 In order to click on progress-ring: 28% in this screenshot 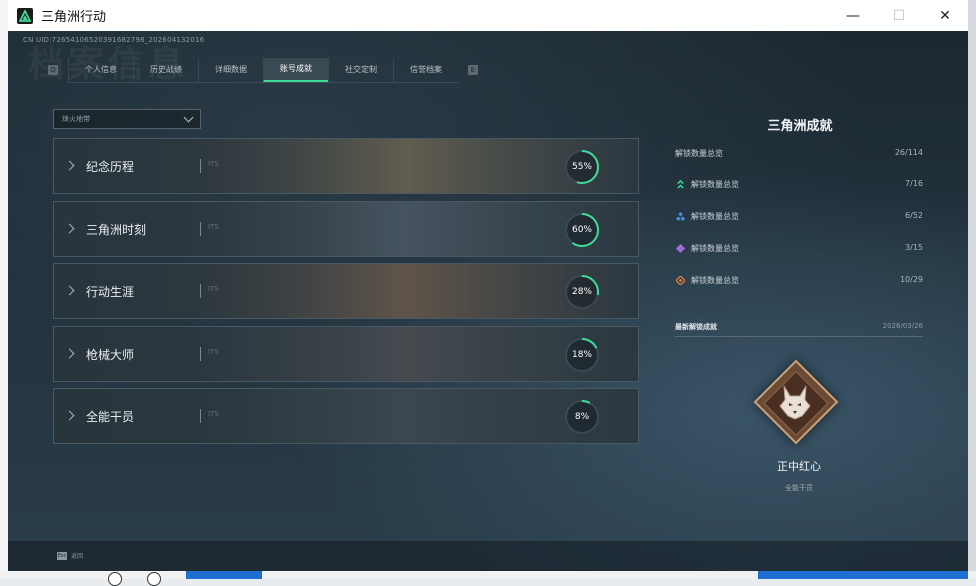, I will do `click(582, 292)`.